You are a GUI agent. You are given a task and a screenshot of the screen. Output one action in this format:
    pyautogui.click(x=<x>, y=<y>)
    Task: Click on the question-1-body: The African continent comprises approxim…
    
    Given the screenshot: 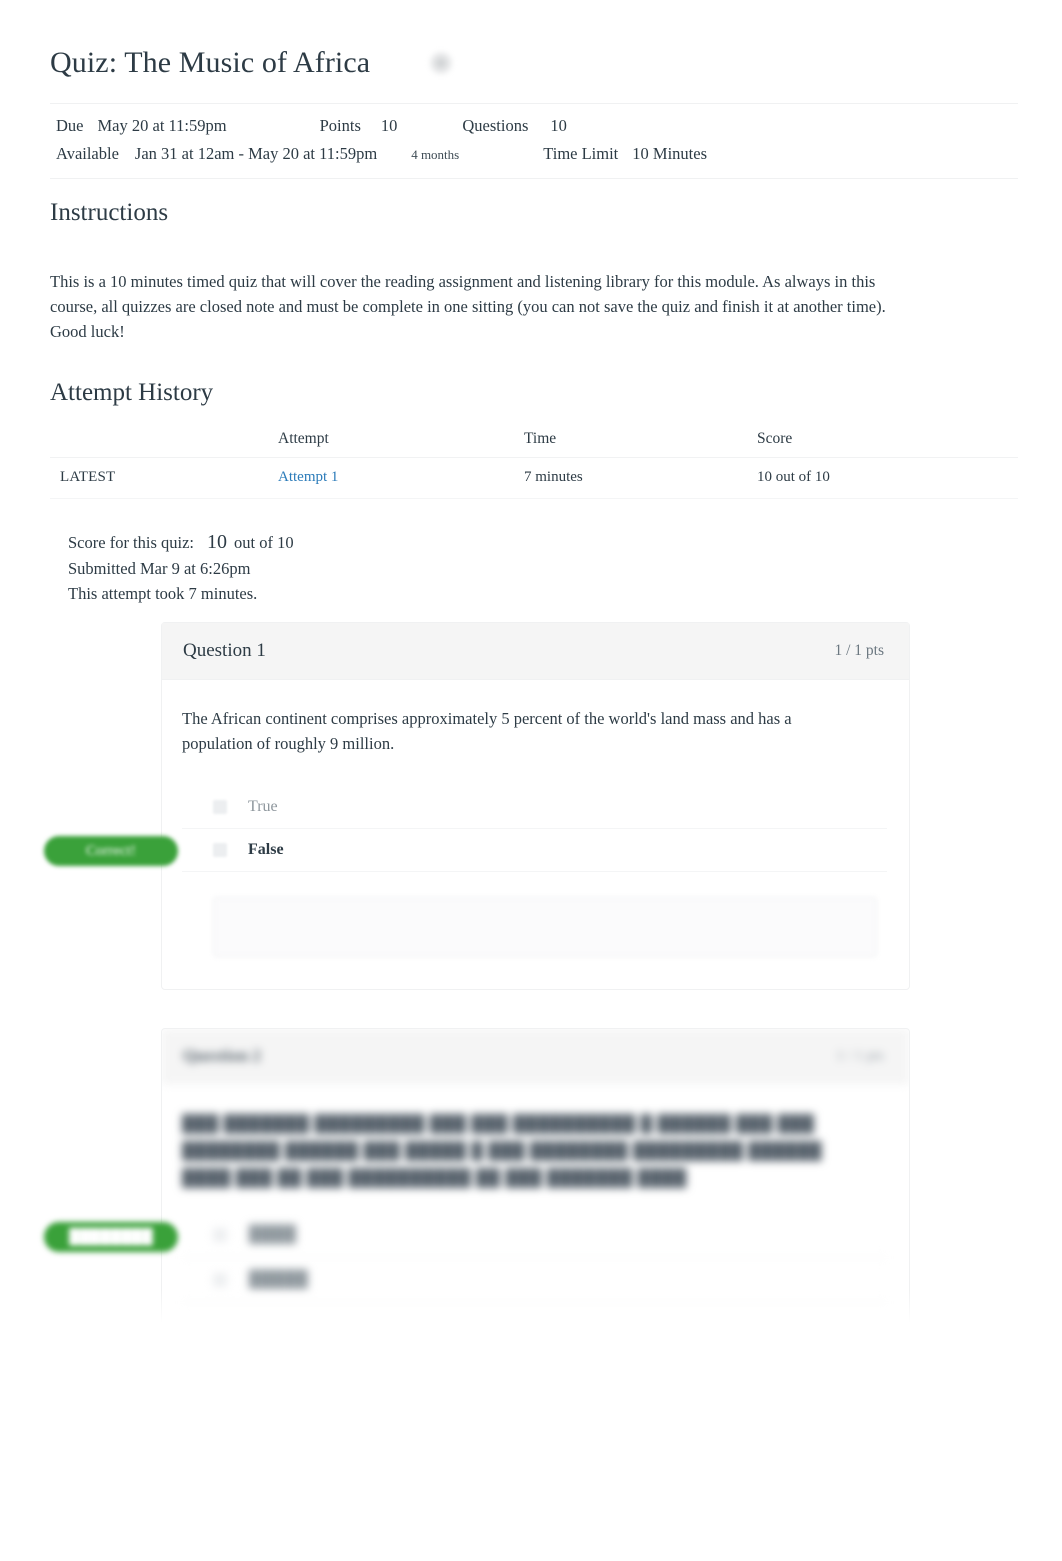 What is the action you would take?
    pyautogui.click(x=535, y=834)
    